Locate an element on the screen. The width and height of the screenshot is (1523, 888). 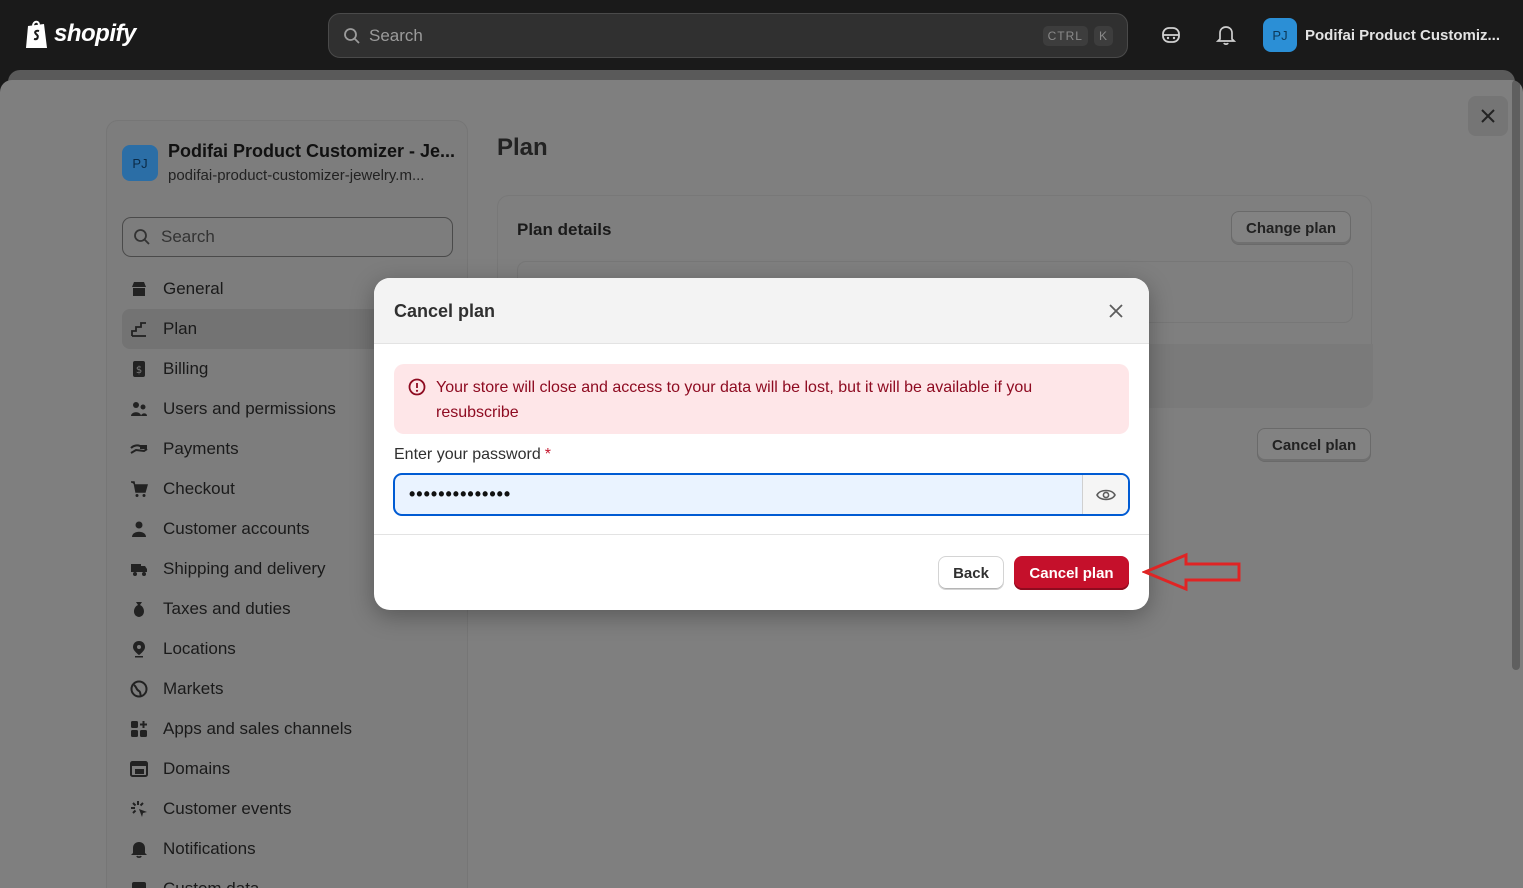
dialog-title: Cancel plan is located at coordinates (445, 311).